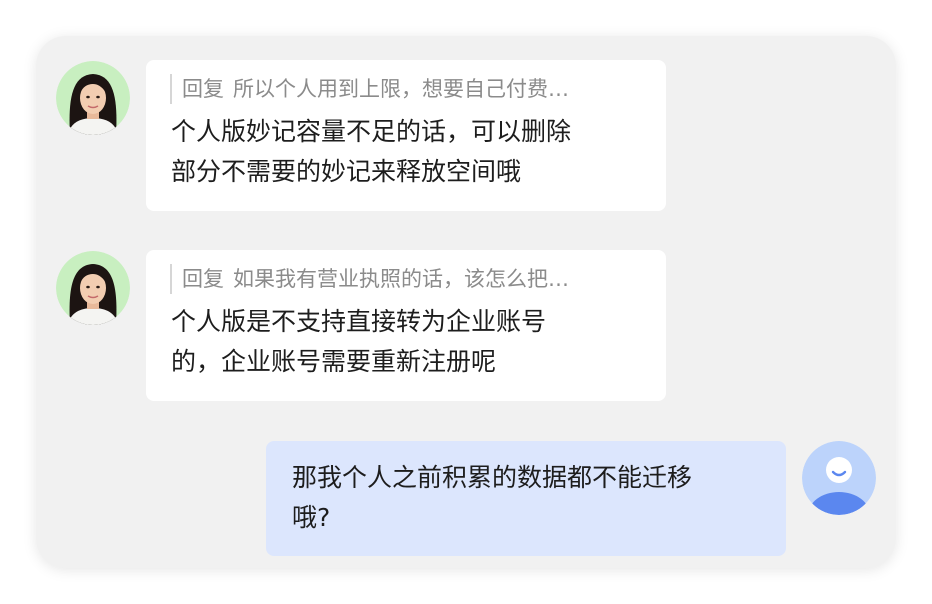  I want to click on default-user-icon, so click(839, 478).